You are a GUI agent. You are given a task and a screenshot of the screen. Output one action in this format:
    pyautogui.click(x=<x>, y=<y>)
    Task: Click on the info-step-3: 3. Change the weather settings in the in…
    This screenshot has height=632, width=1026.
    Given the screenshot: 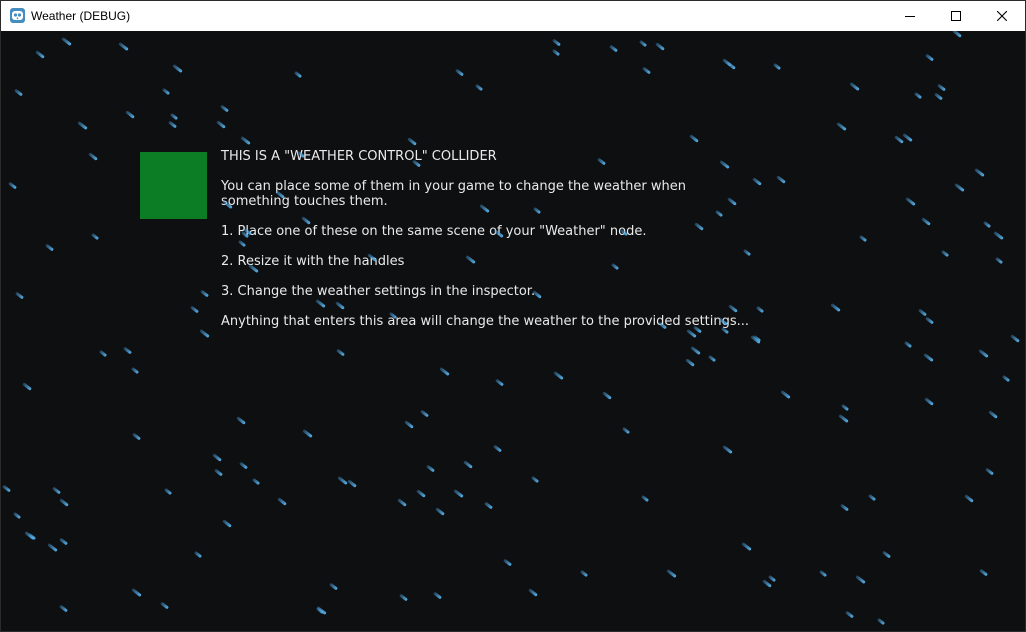 What is the action you would take?
    pyautogui.click(x=378, y=291)
    